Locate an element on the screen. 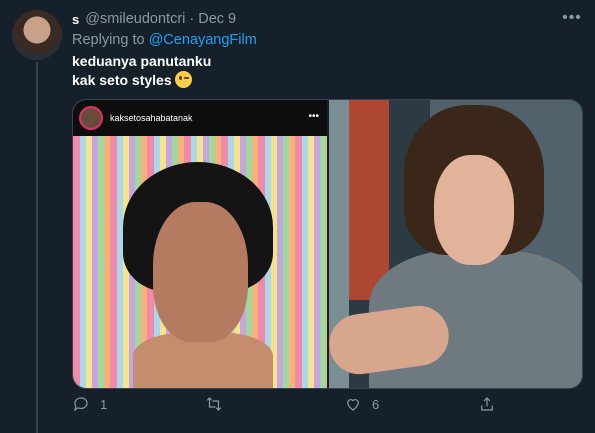 This screenshot has height=433, width=595. like-count: 6 is located at coordinates (376, 404).